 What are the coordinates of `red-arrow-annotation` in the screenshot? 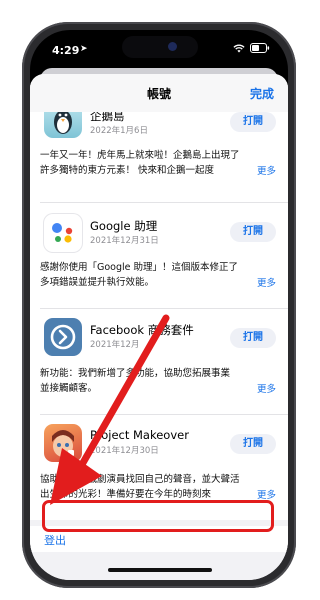 It's located at (110, 409).